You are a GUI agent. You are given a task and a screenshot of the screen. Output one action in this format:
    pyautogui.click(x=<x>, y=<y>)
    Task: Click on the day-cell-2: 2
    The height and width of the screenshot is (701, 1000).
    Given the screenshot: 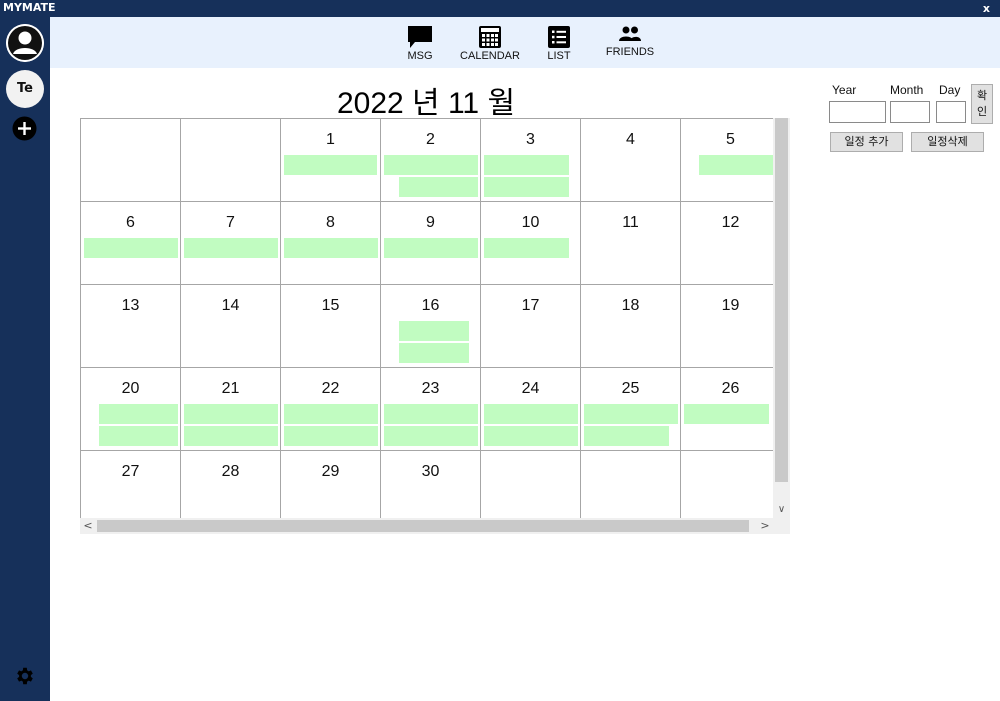 What is the action you would take?
    pyautogui.click(x=431, y=160)
    